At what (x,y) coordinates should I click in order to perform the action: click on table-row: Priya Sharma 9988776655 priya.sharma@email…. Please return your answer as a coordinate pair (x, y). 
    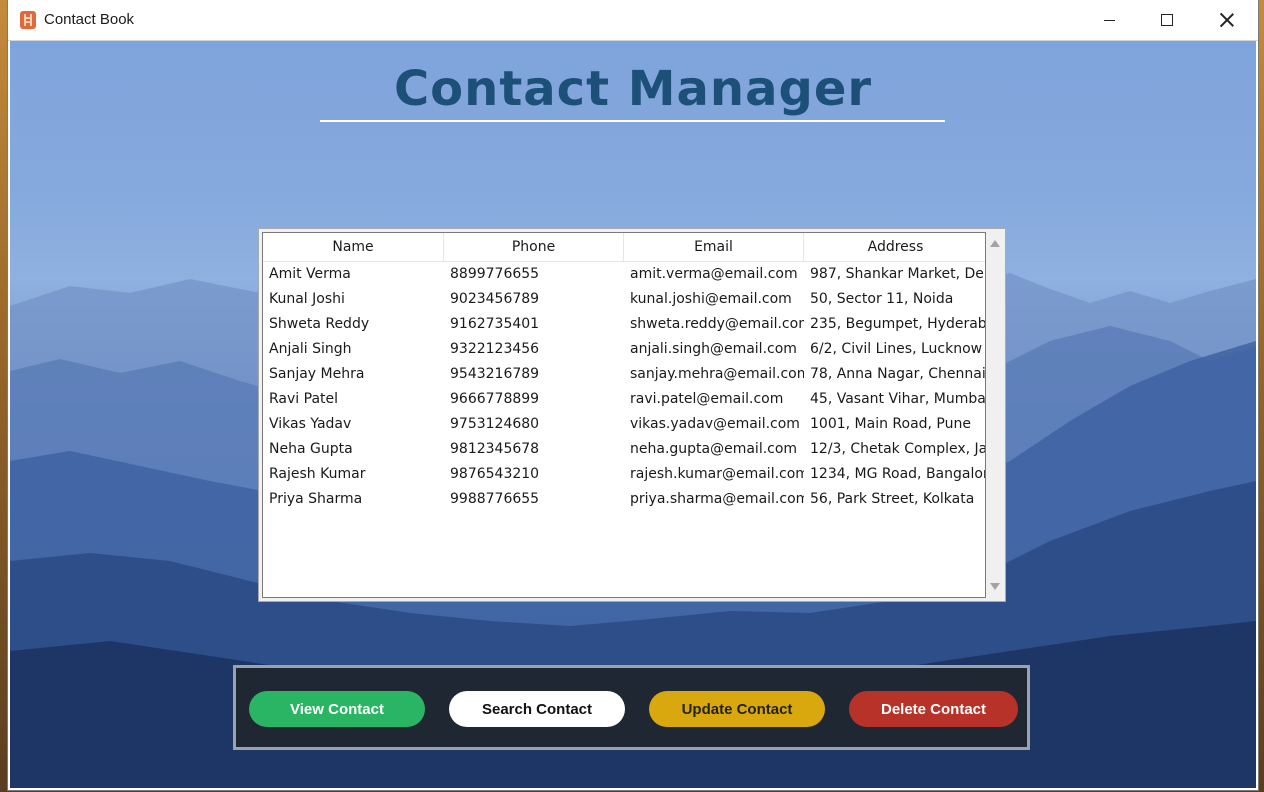
    Looking at the image, I should click on (624, 499).